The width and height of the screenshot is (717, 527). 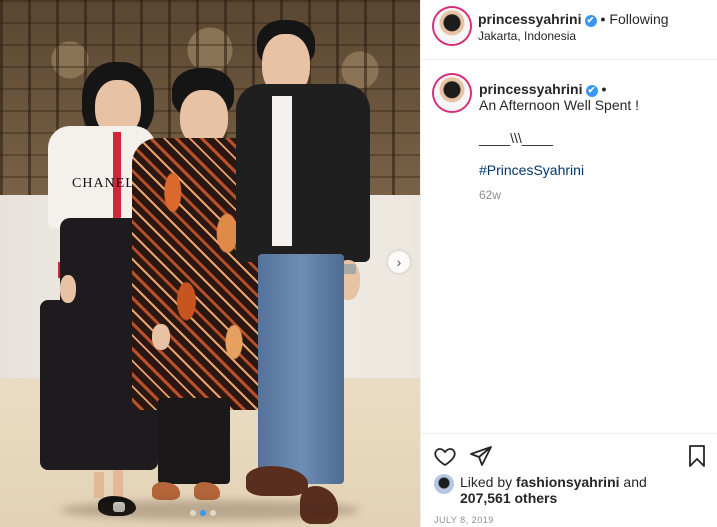 I want to click on likes-prefix: Liked by, so click(x=486, y=482).